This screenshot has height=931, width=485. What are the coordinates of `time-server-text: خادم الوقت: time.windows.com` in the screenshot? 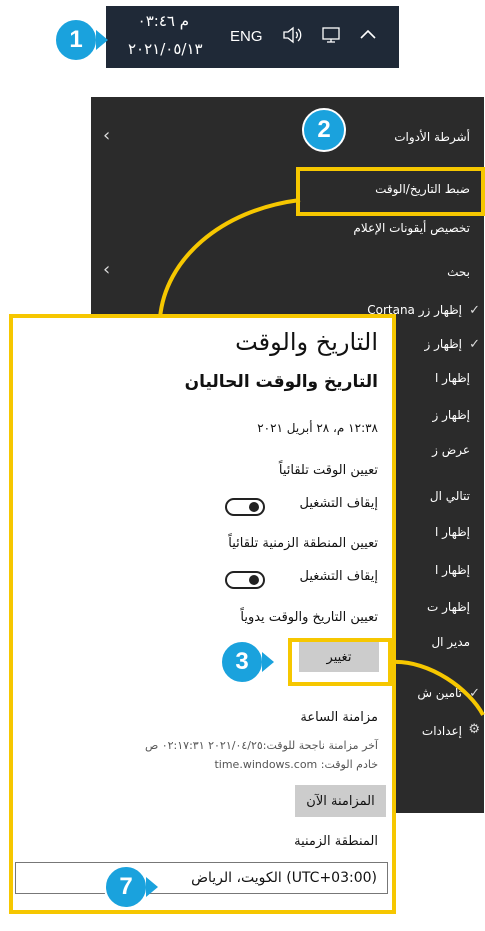 It's located at (296, 764).